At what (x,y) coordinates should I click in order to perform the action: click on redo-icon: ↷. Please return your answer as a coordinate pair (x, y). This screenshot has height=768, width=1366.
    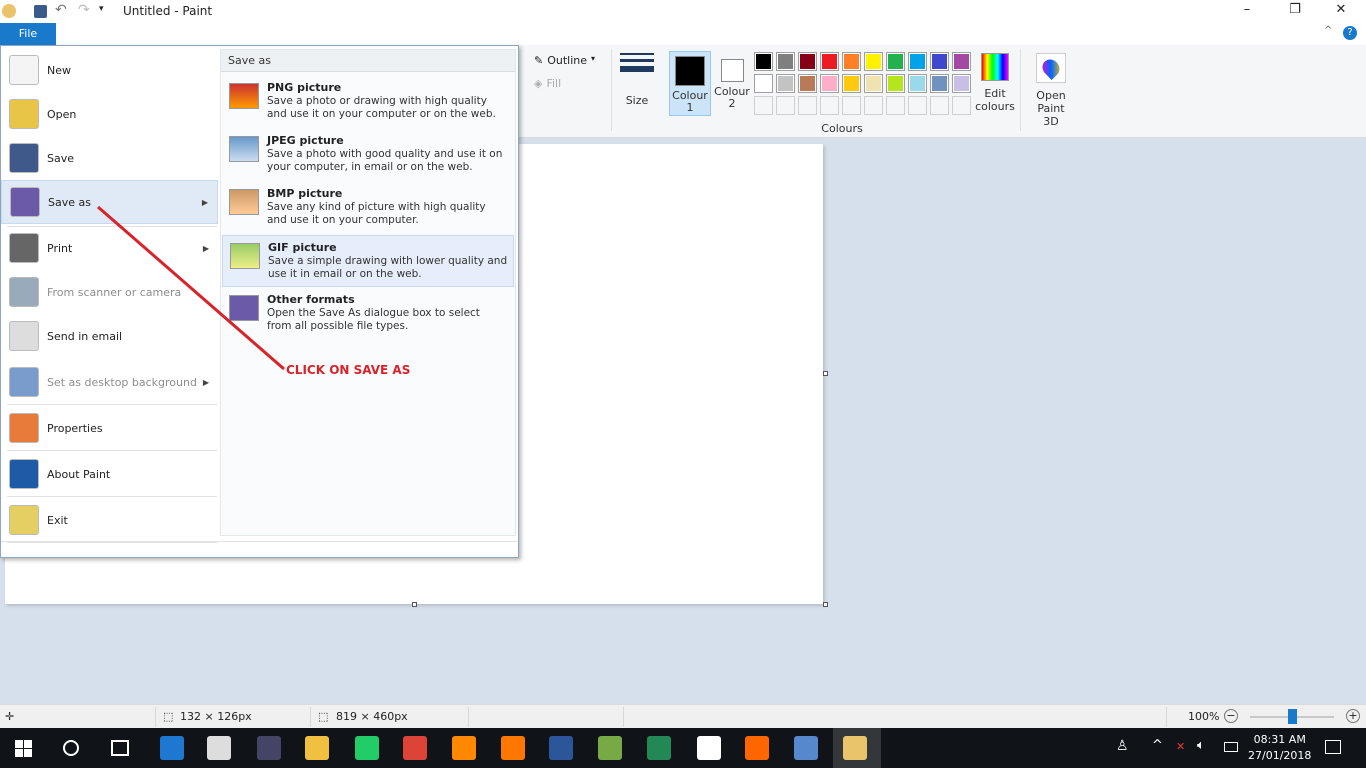
    Looking at the image, I should click on (84, 10).